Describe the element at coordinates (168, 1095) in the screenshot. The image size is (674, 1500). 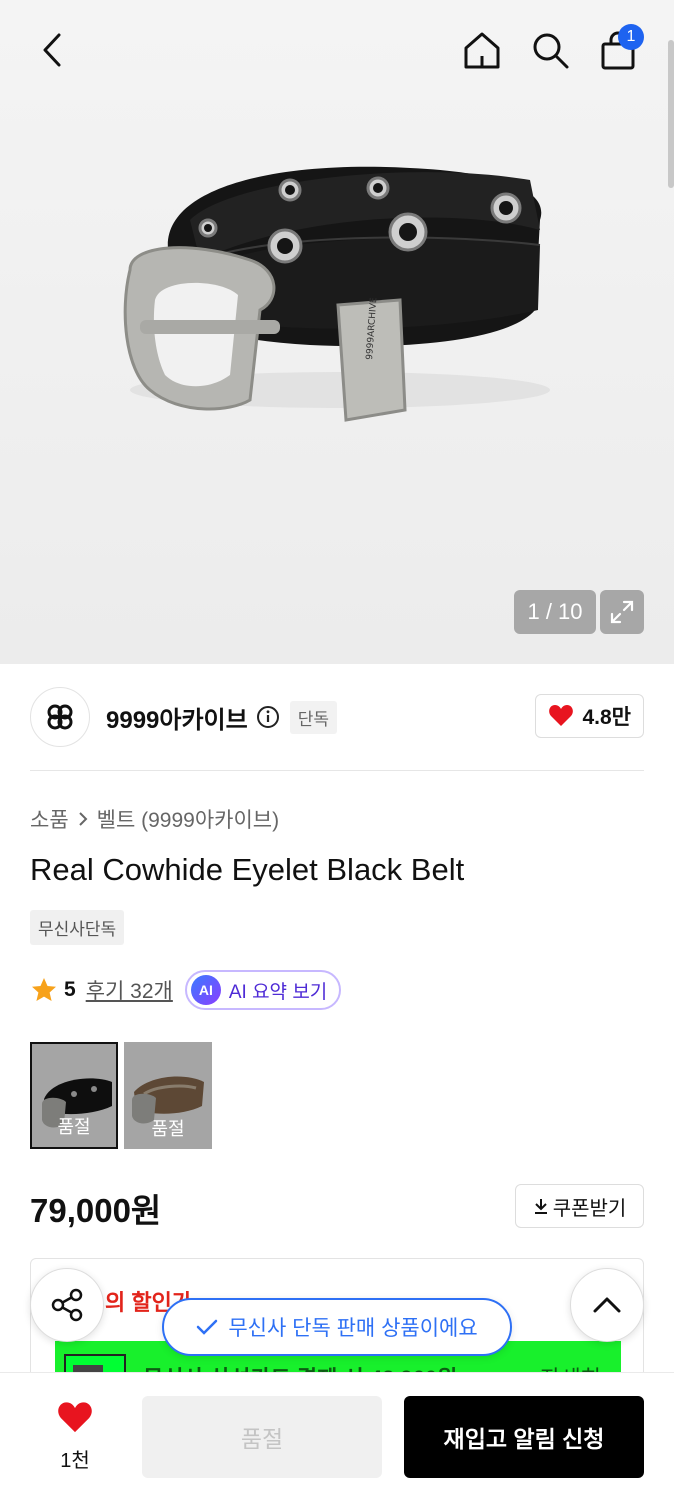
I see `option-thumb-brown: 품절` at that location.